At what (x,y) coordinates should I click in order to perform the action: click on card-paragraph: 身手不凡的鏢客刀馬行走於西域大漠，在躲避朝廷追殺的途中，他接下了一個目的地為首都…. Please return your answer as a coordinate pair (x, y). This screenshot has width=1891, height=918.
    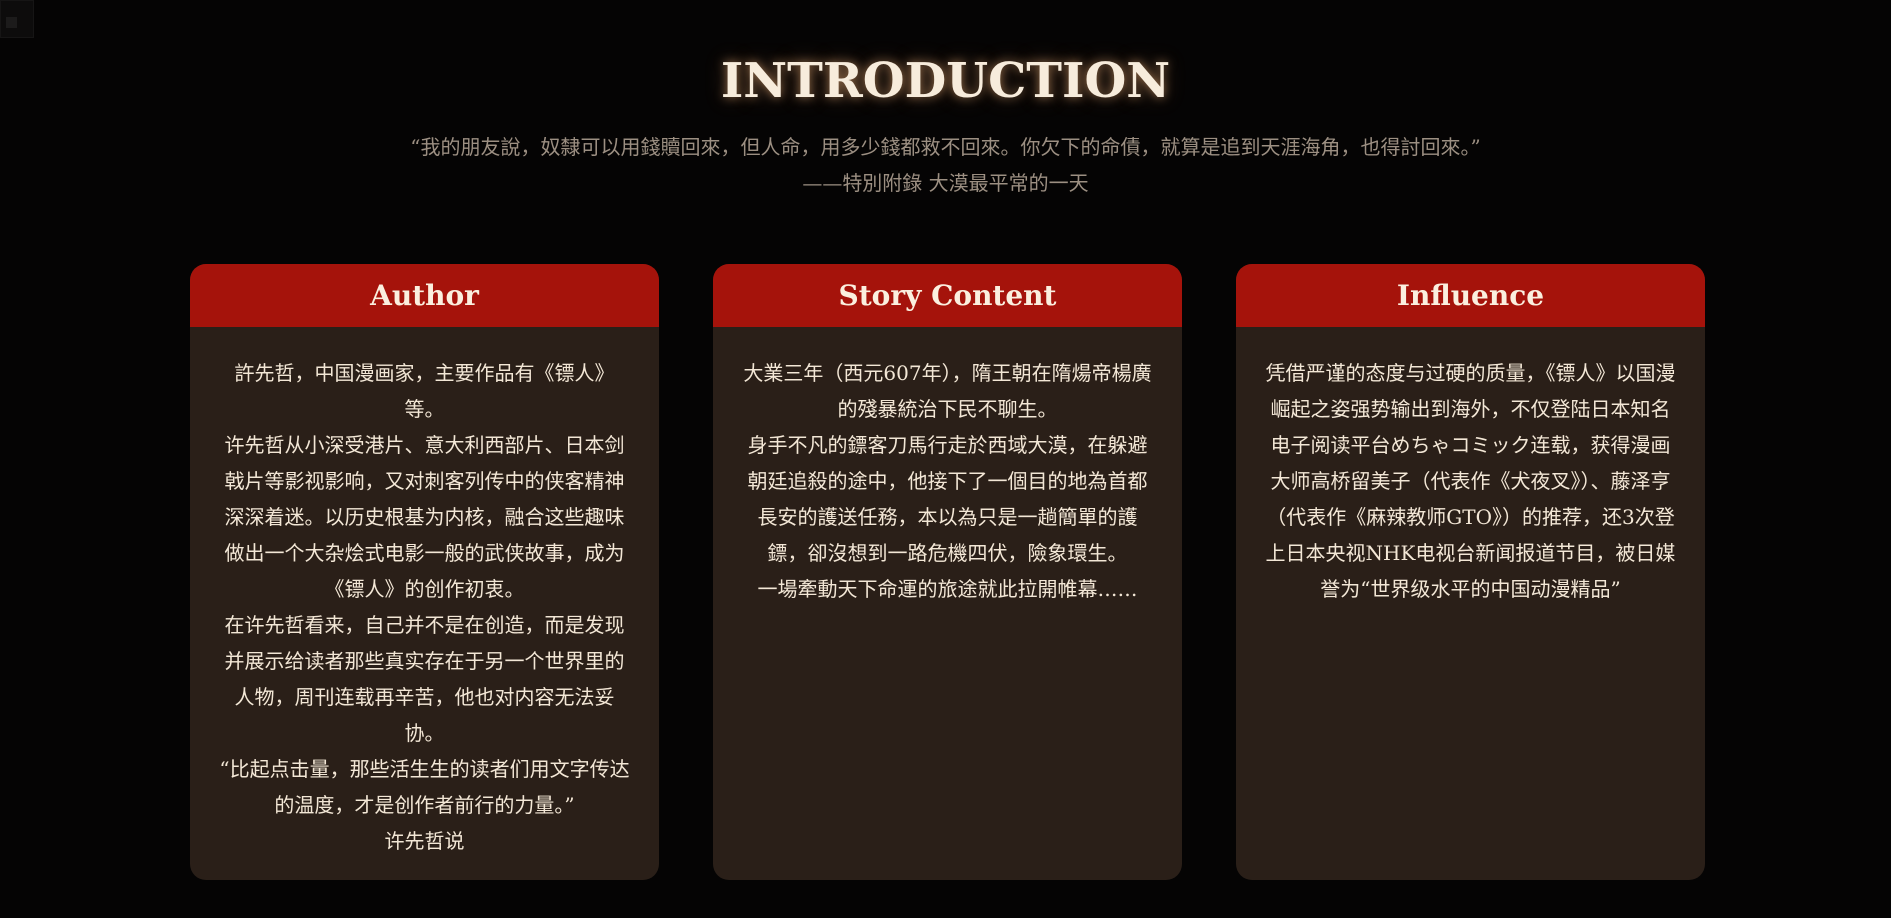
    Looking at the image, I should click on (947, 499).